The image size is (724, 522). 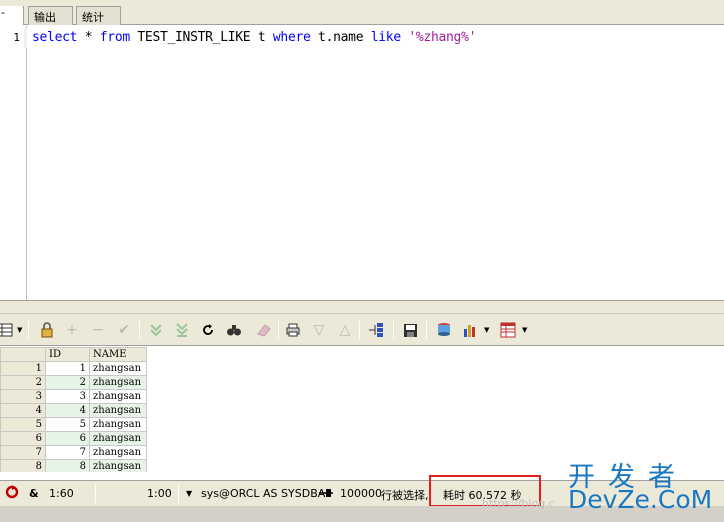 What do you see at coordinates (442, 37) in the screenshot?
I see `string-literal: '%zhang%'` at bounding box center [442, 37].